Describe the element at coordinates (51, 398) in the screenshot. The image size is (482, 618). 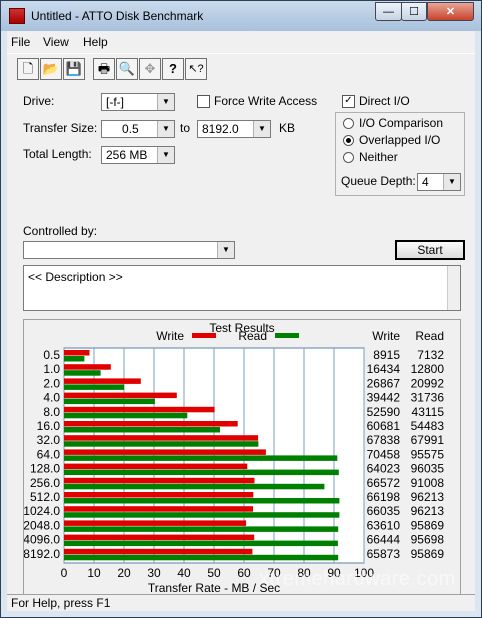
I see `y-tick-label: 4.0` at that location.